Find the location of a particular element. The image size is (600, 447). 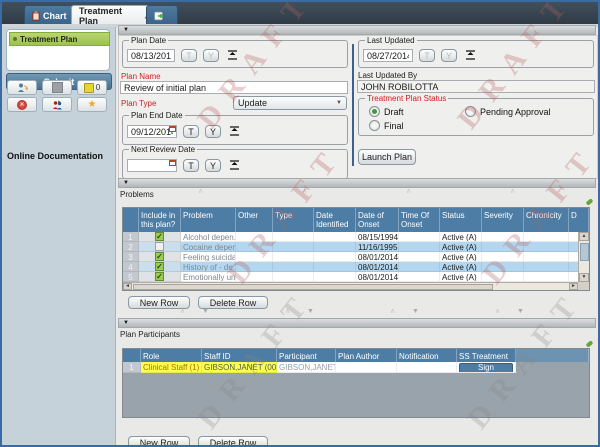

col-problem: Problem is located at coordinates (208, 220).